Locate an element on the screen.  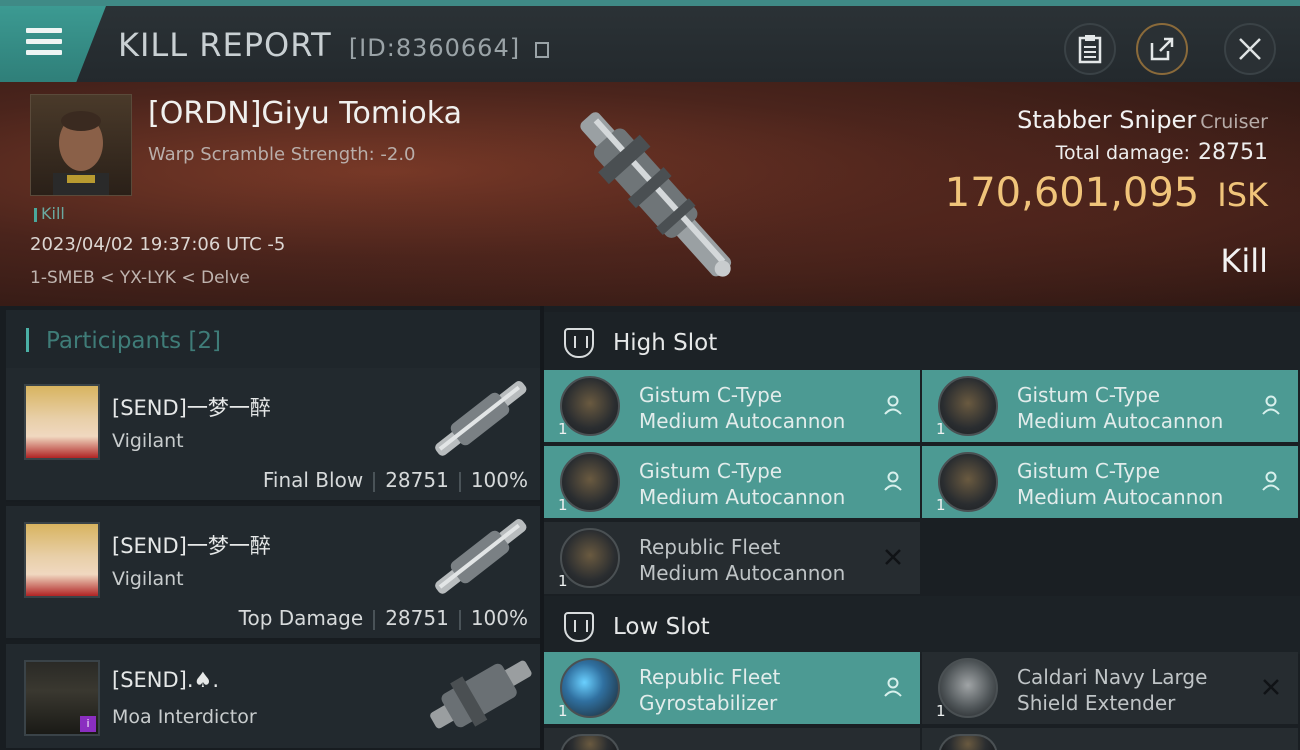
info-badge: i is located at coordinates (88, 724).